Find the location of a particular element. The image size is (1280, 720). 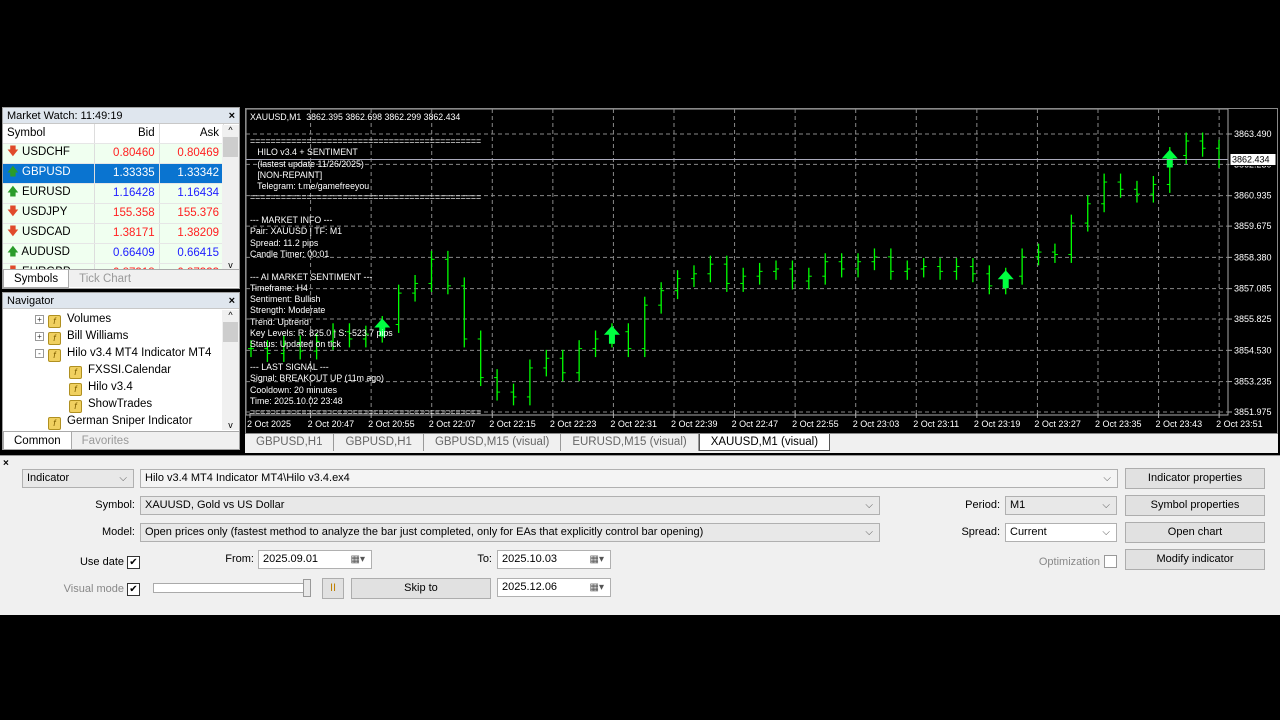

to-date-input: 2025.10.03 ▦▾ is located at coordinates (554, 559).